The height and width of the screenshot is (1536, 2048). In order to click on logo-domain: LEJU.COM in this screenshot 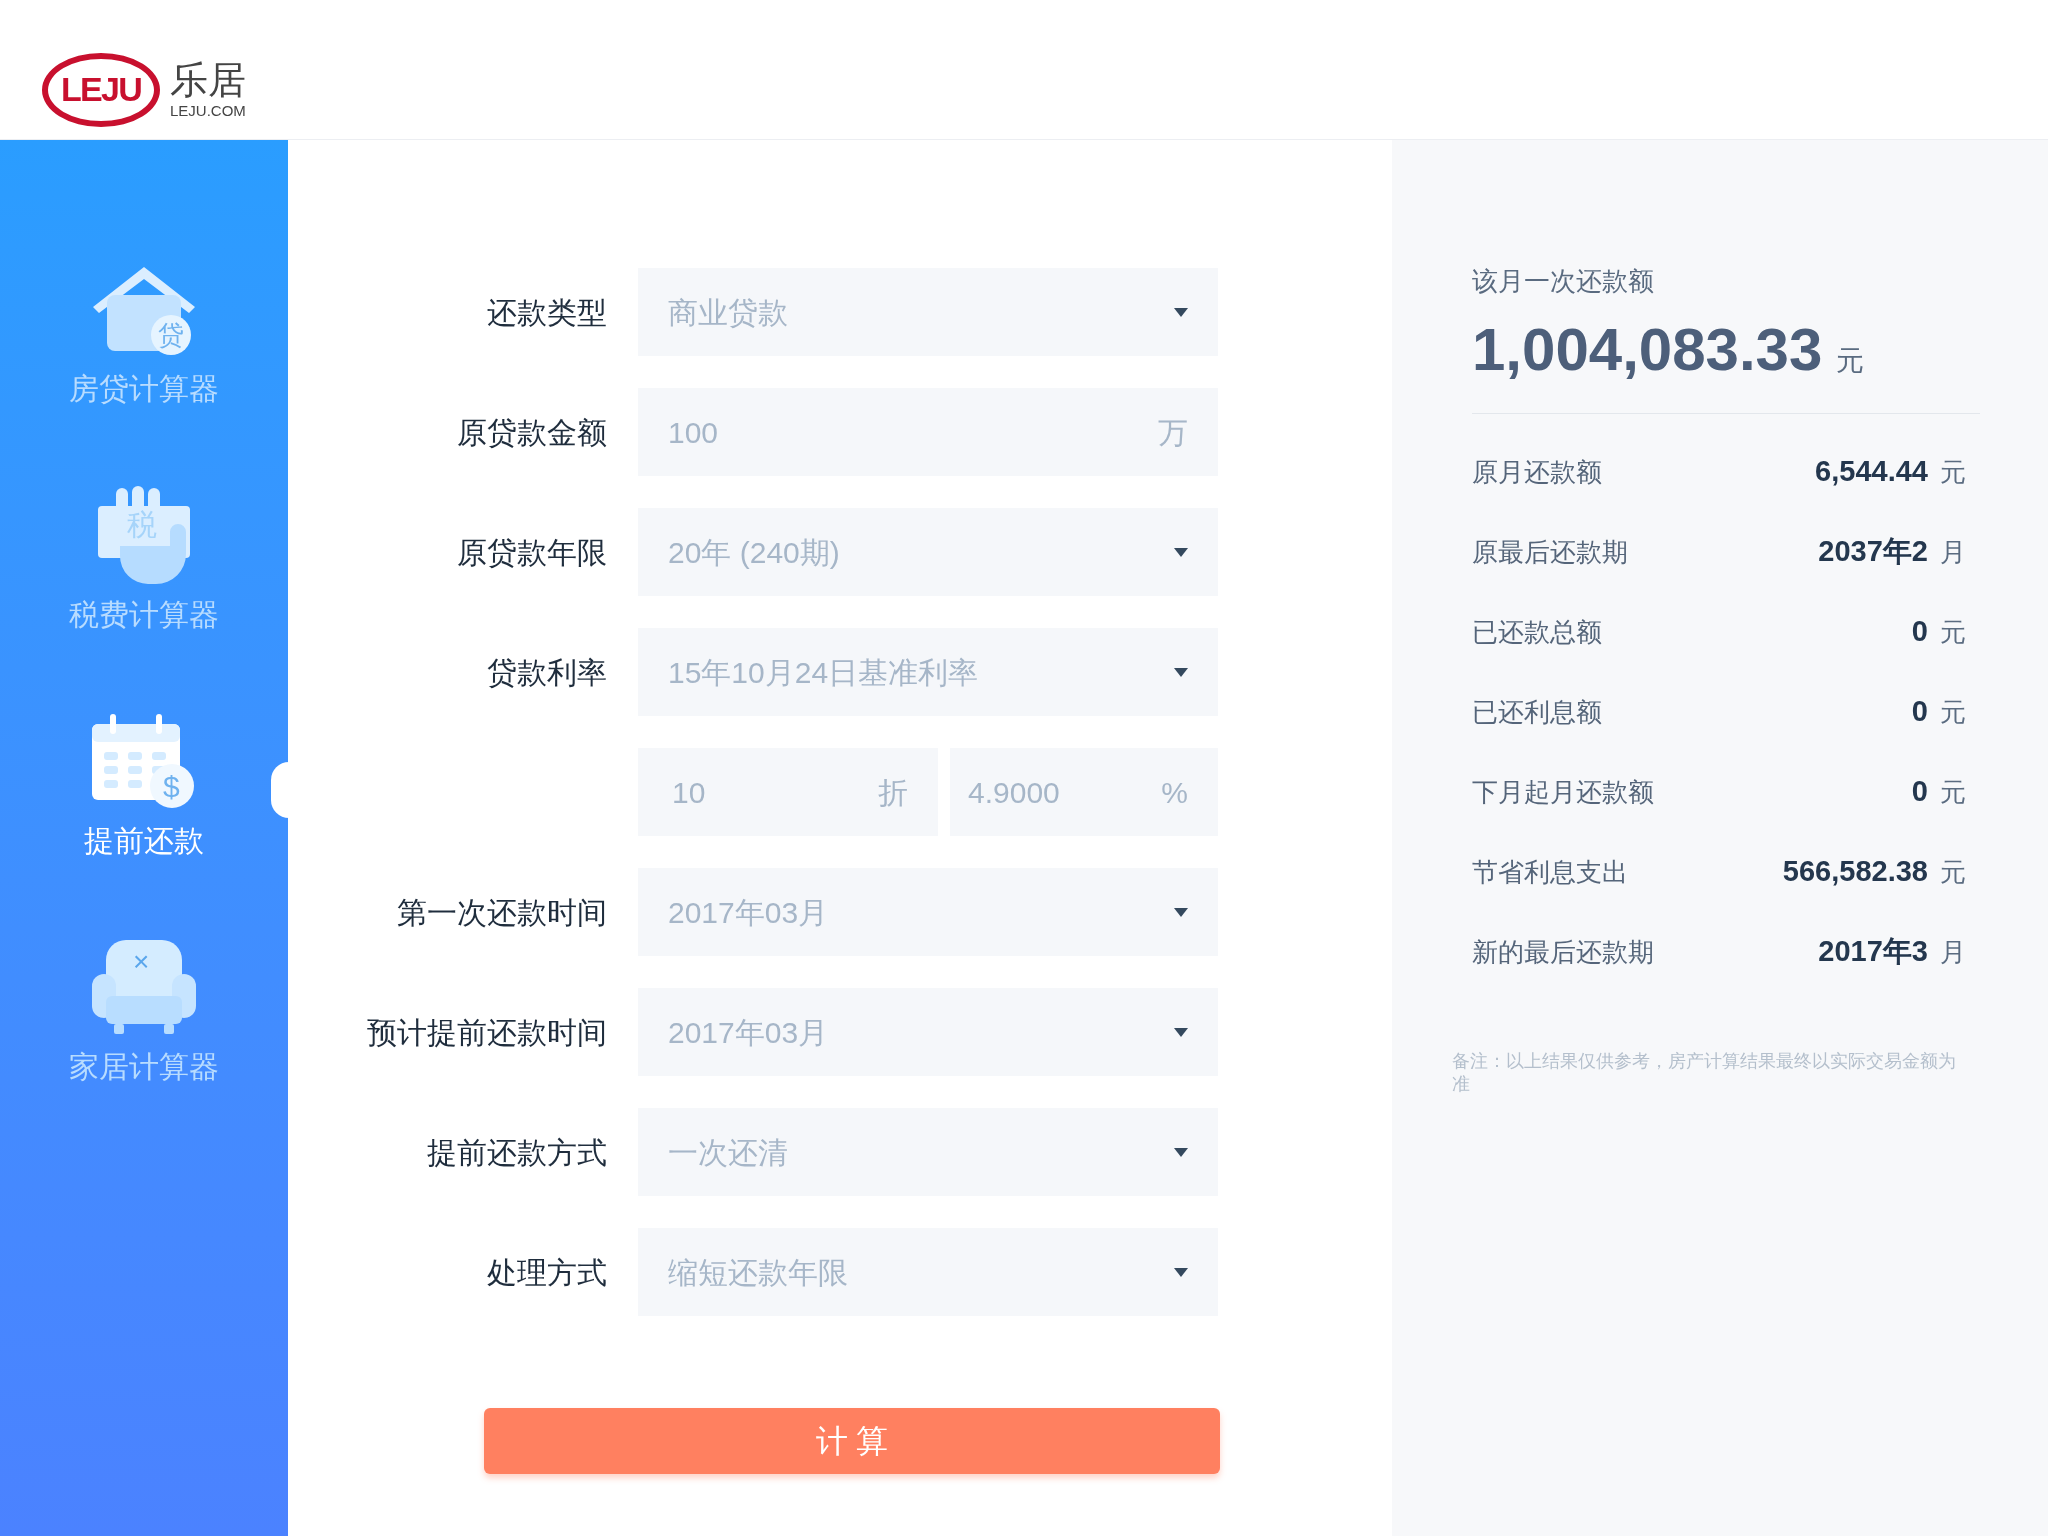, I will do `click(208, 110)`.